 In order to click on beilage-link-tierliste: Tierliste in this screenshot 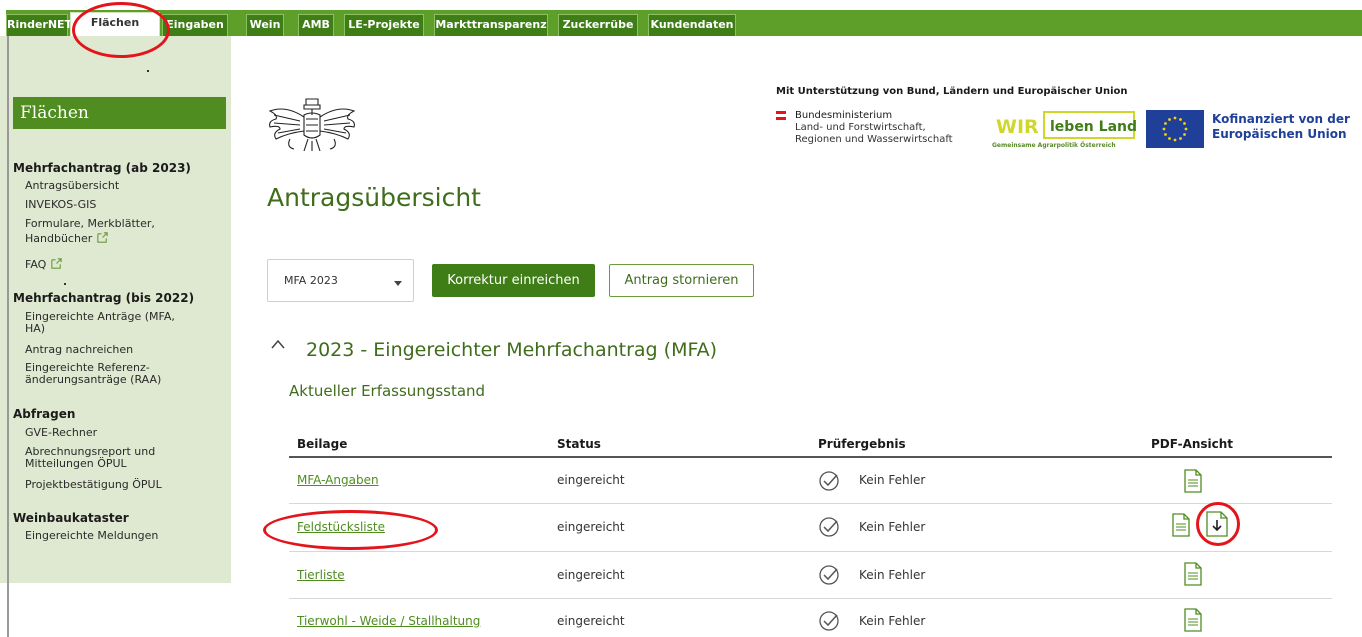, I will do `click(321, 575)`.